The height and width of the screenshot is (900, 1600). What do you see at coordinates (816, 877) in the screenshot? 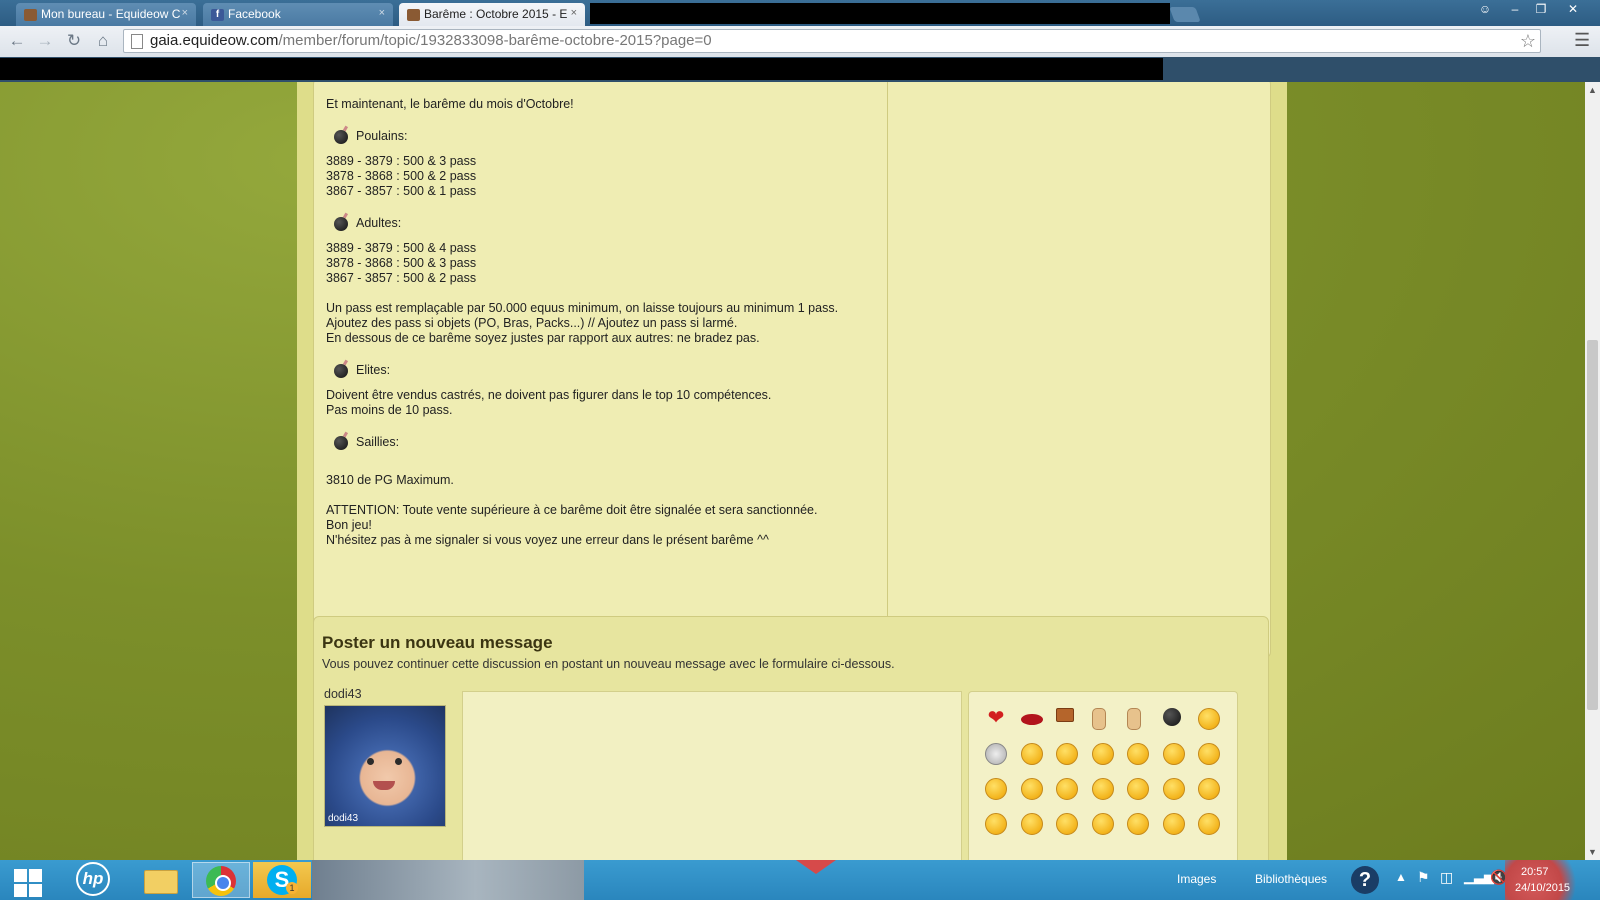
I see `collapse-arrow-icon` at bounding box center [816, 877].